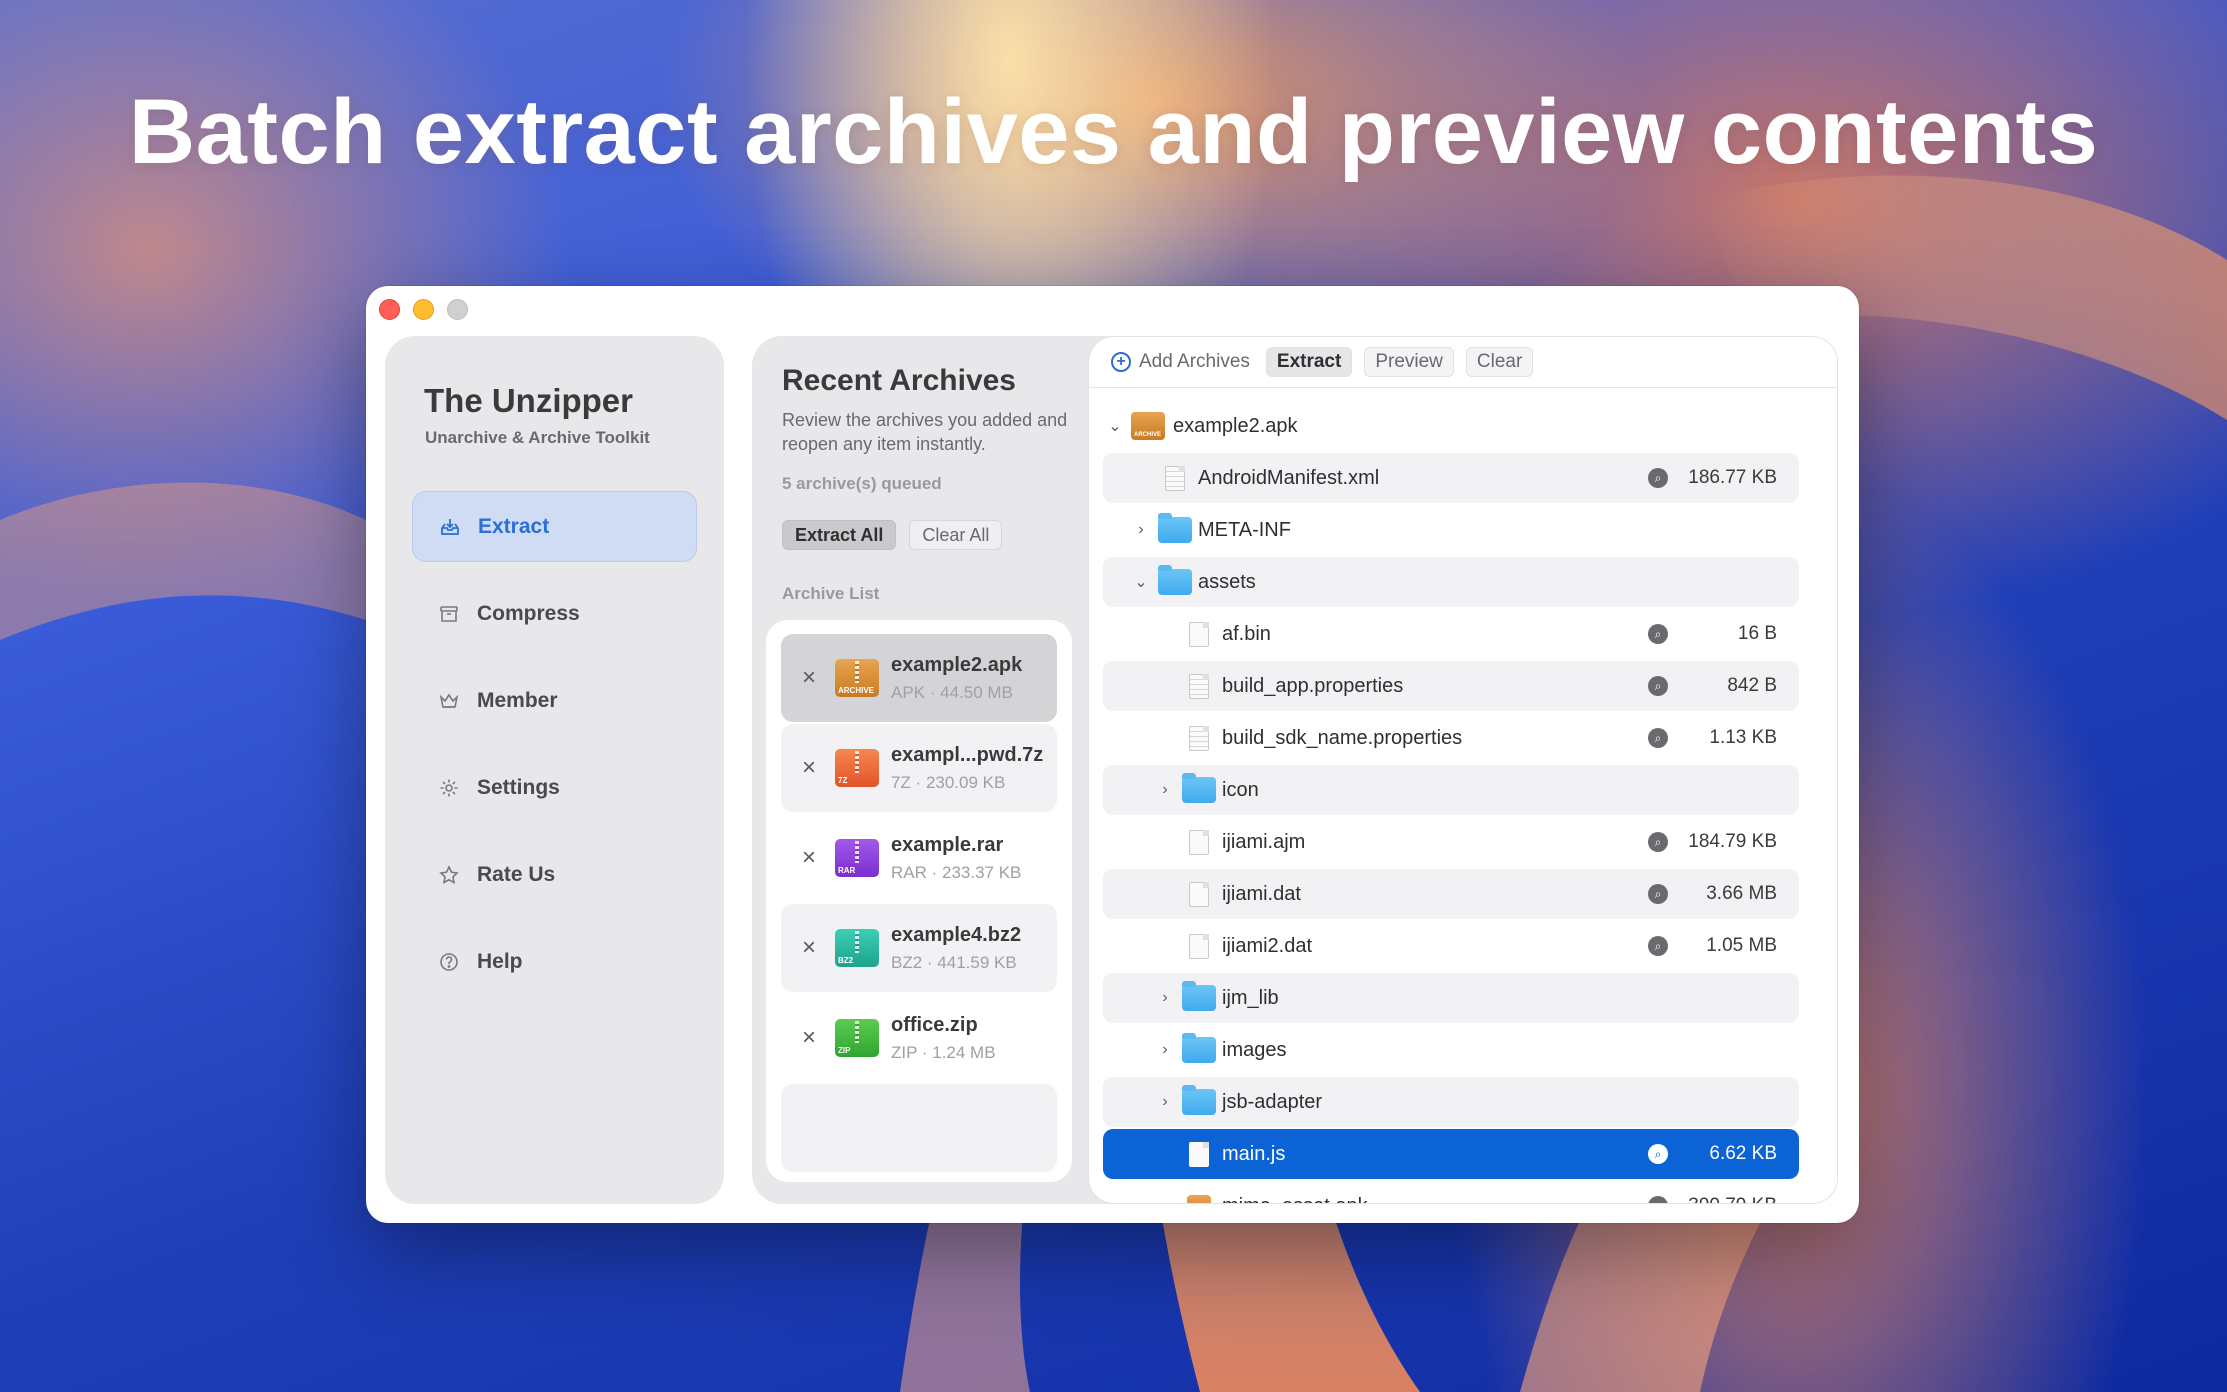 This screenshot has width=2227, height=1392. Describe the element at coordinates (1289, 477) in the screenshot. I see `tree-row-label: AndroidManifest.xml` at that location.